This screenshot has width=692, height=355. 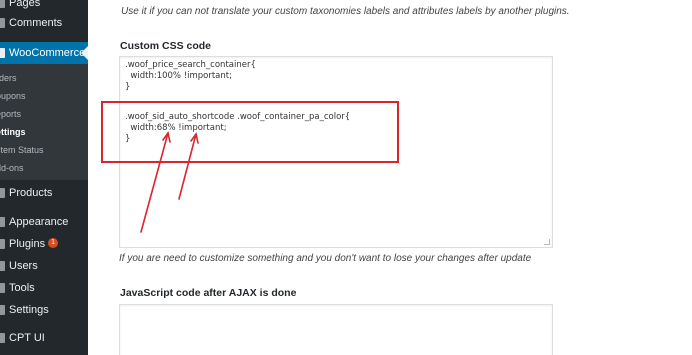 What do you see at coordinates (154, 182) in the screenshot?
I see `arrow-1-shaft` at bounding box center [154, 182].